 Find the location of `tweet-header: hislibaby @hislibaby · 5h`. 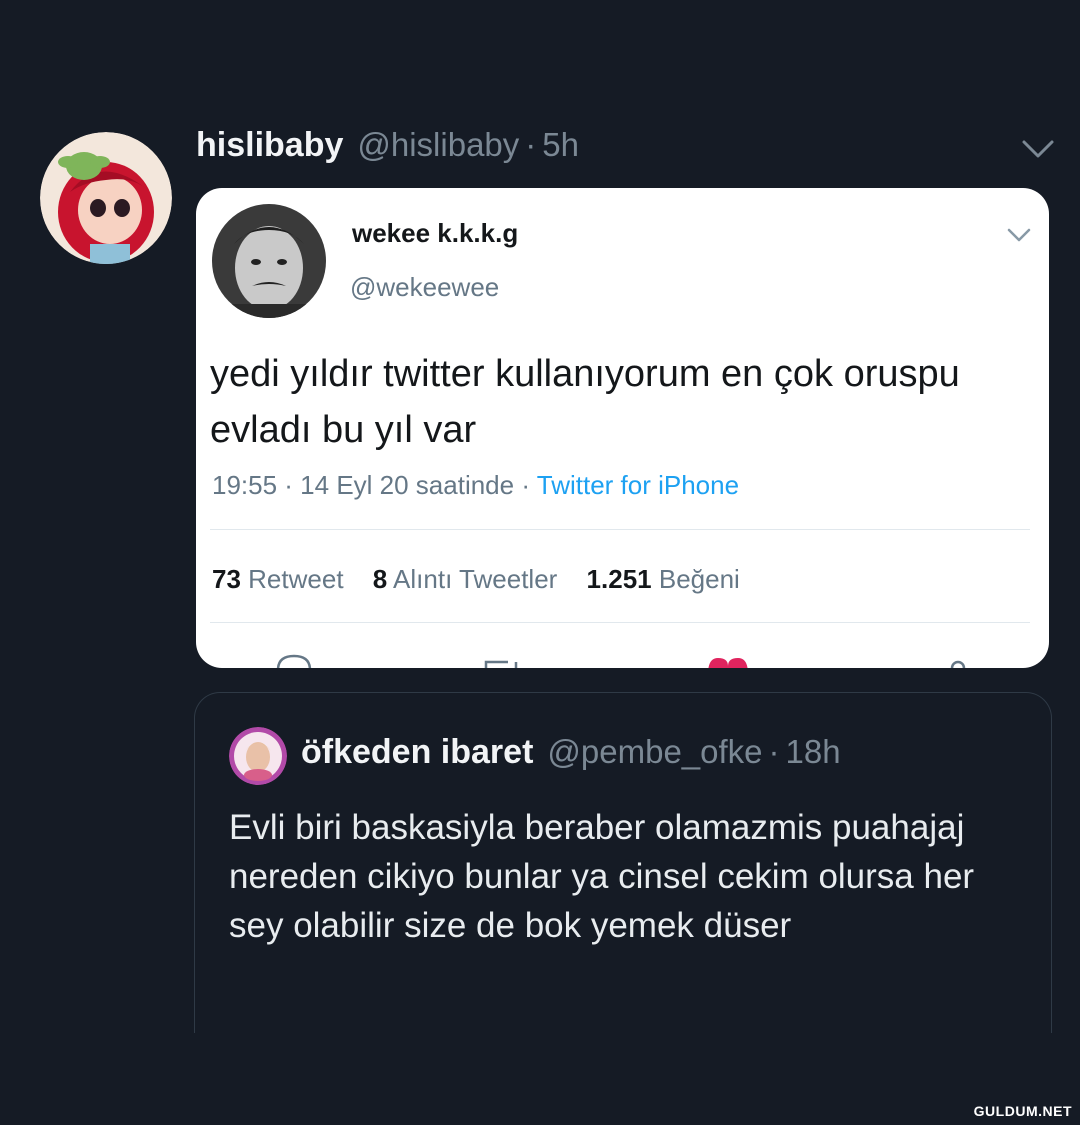

tweet-header: hislibaby @hislibaby · 5h is located at coordinates (387, 151).